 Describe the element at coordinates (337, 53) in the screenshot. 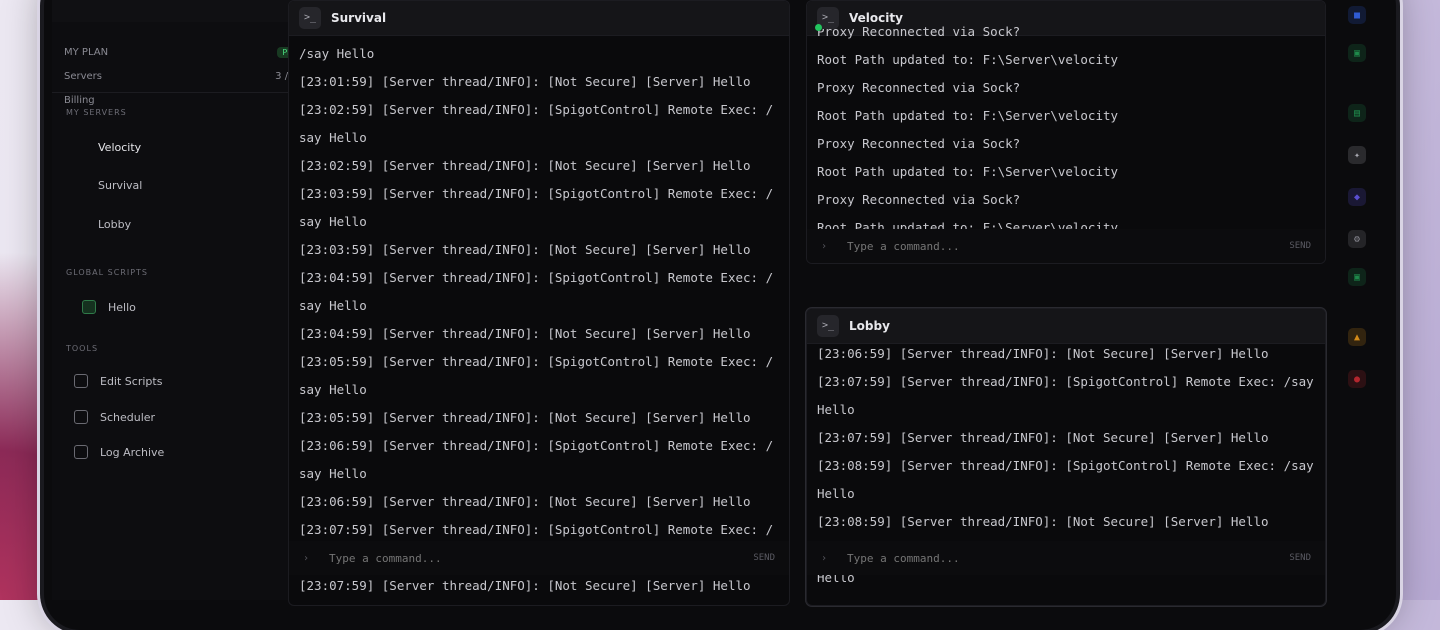

I see `log-line: /say Hello` at that location.